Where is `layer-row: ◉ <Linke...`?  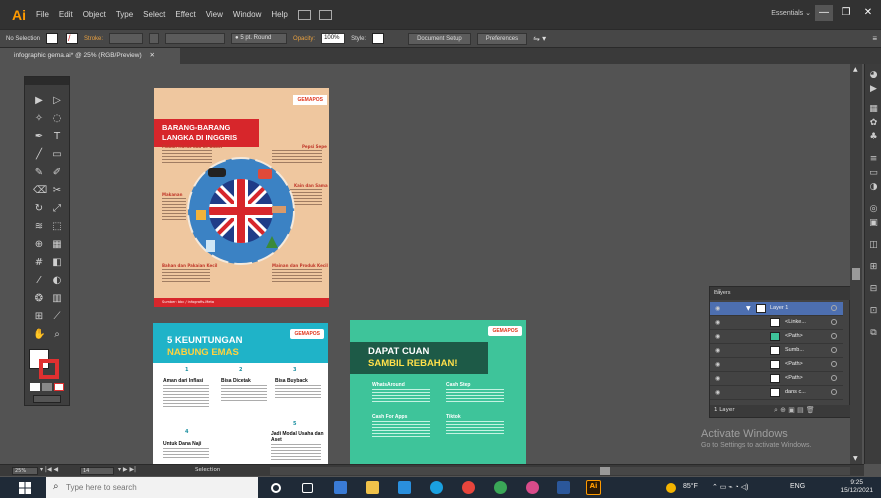
layer-row: ◉ <Linke... is located at coordinates (776, 323).